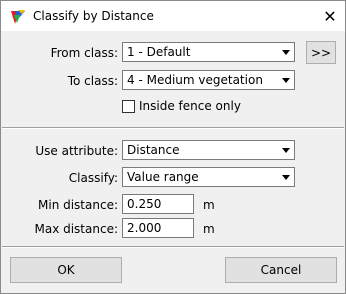  I want to click on min-distance-input: 0.250, so click(158, 204).